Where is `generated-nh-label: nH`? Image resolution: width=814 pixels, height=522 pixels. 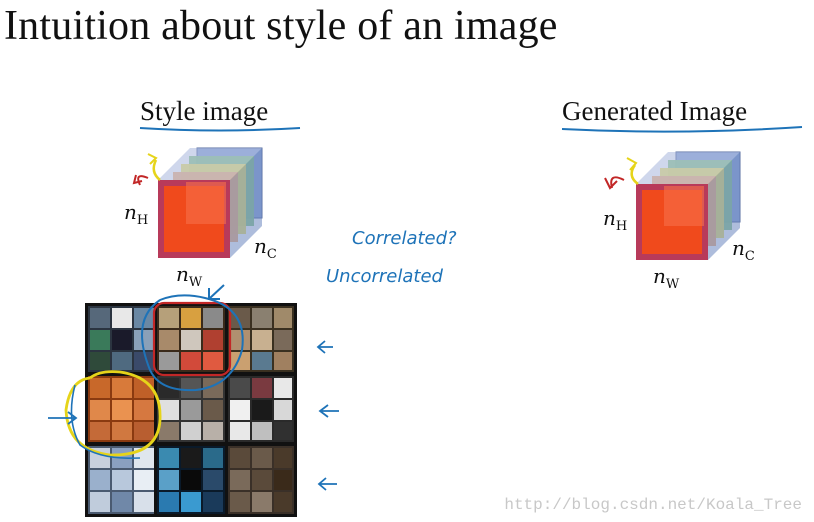 generated-nh-label: nH is located at coordinates (615, 220).